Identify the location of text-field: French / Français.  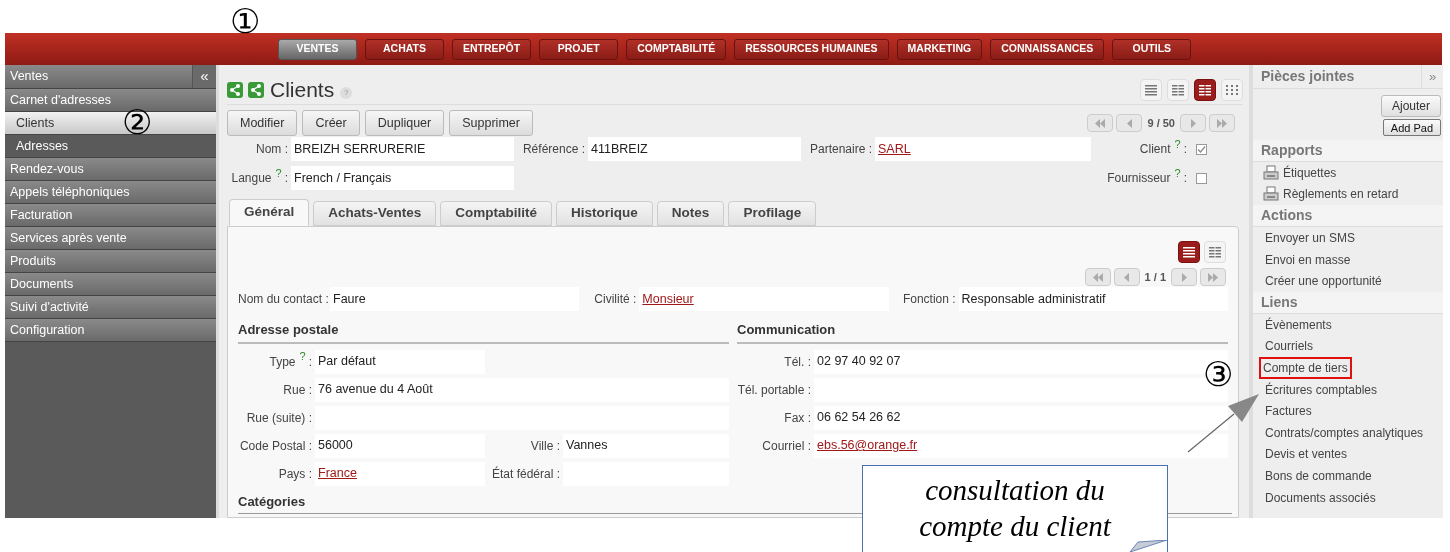
(402, 178).